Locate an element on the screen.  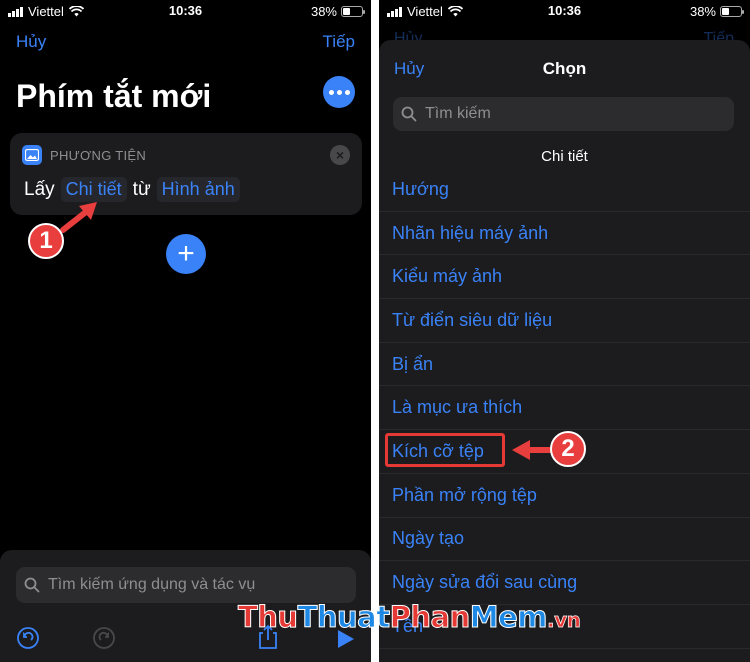
option-item: Từ điển siêu dữ liệu is located at coordinates (564, 321).